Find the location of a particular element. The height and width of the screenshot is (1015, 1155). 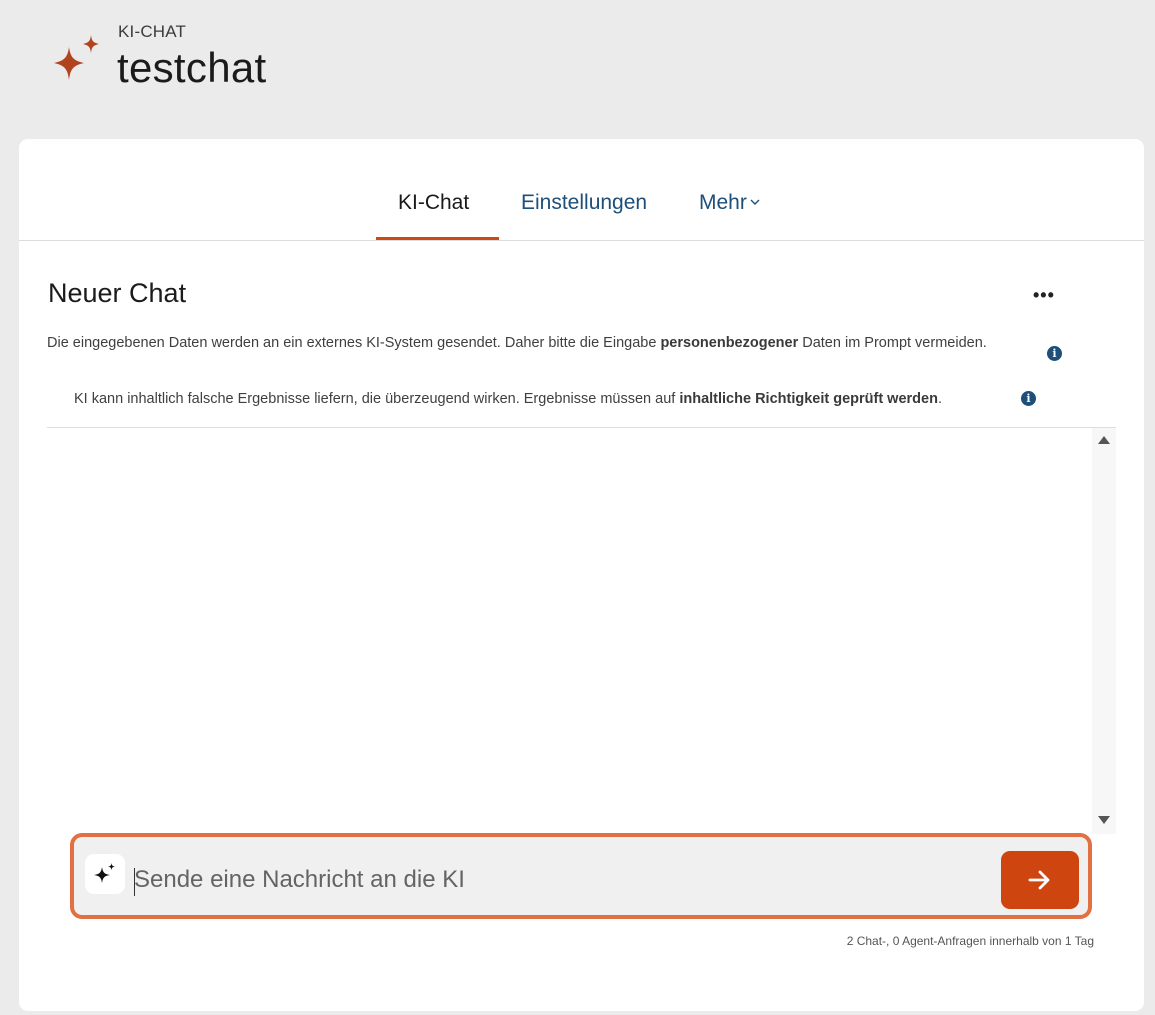

tab-label: Einstellungen is located at coordinates (584, 202).